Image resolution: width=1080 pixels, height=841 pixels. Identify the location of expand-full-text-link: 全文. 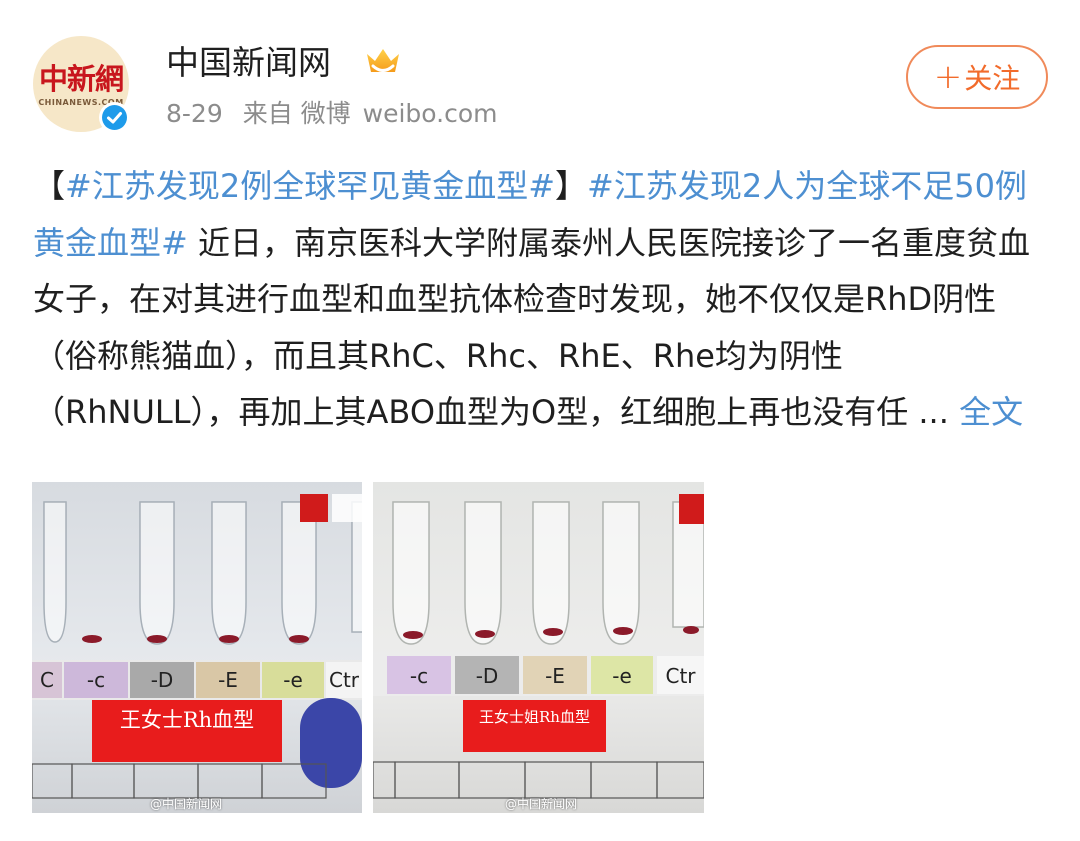
(991, 412).